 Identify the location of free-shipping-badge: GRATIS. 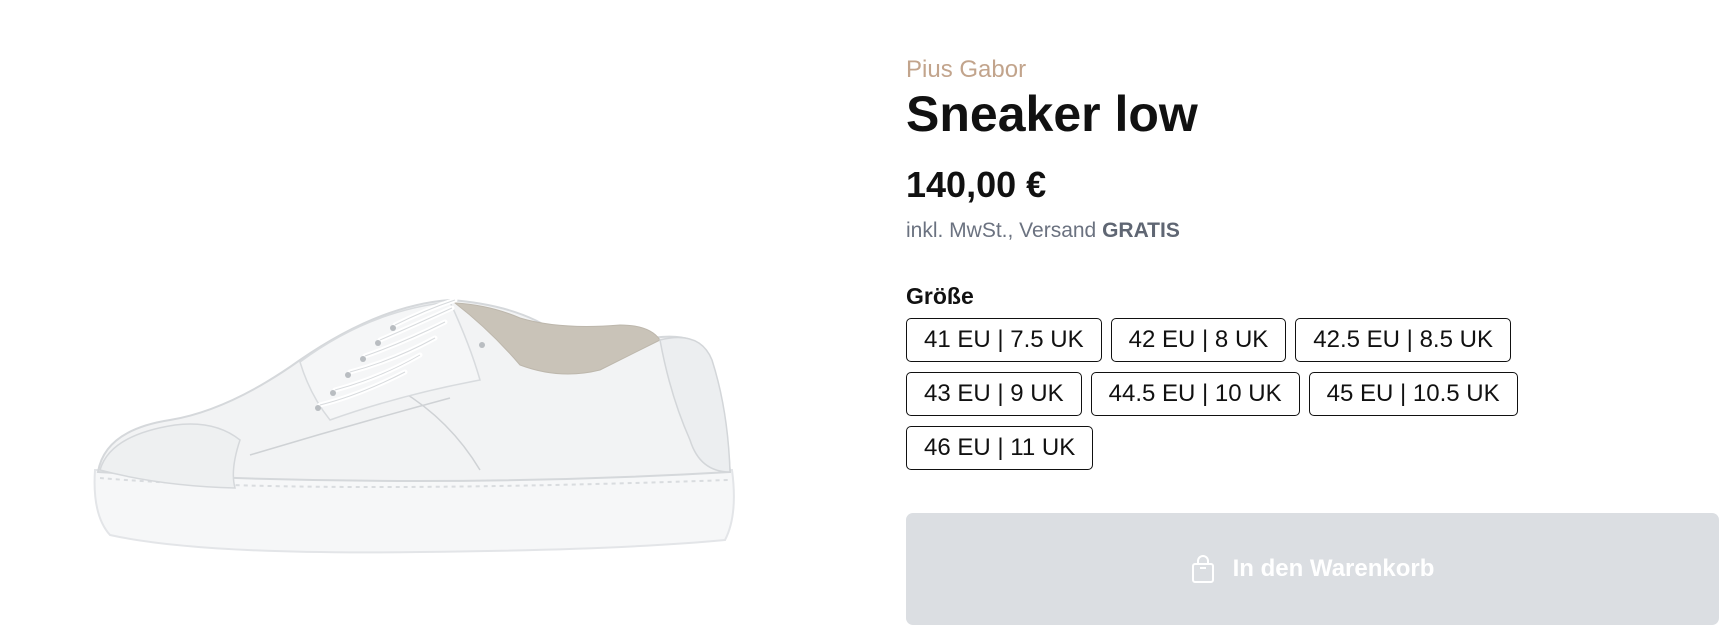
(1141, 230).